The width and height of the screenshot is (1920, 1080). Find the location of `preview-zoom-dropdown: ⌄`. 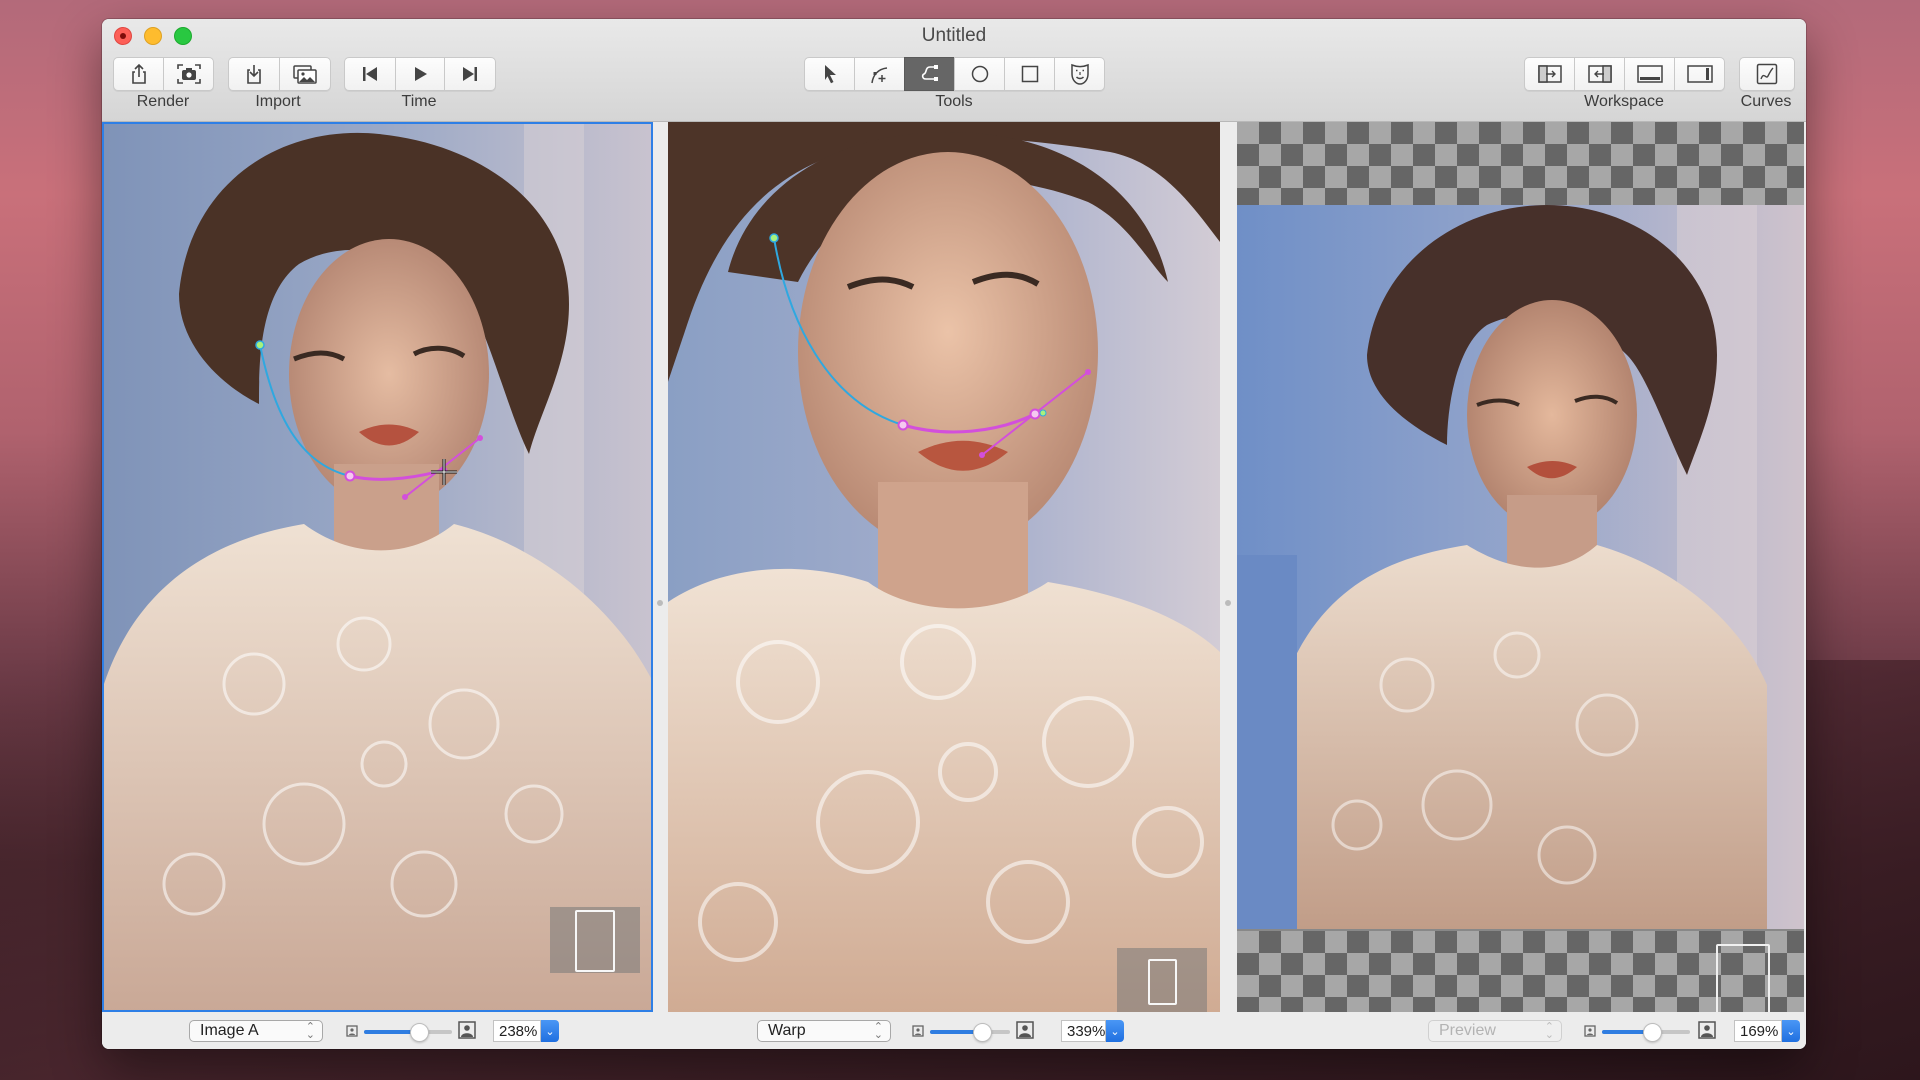

preview-zoom-dropdown: ⌄ is located at coordinates (1791, 1031).